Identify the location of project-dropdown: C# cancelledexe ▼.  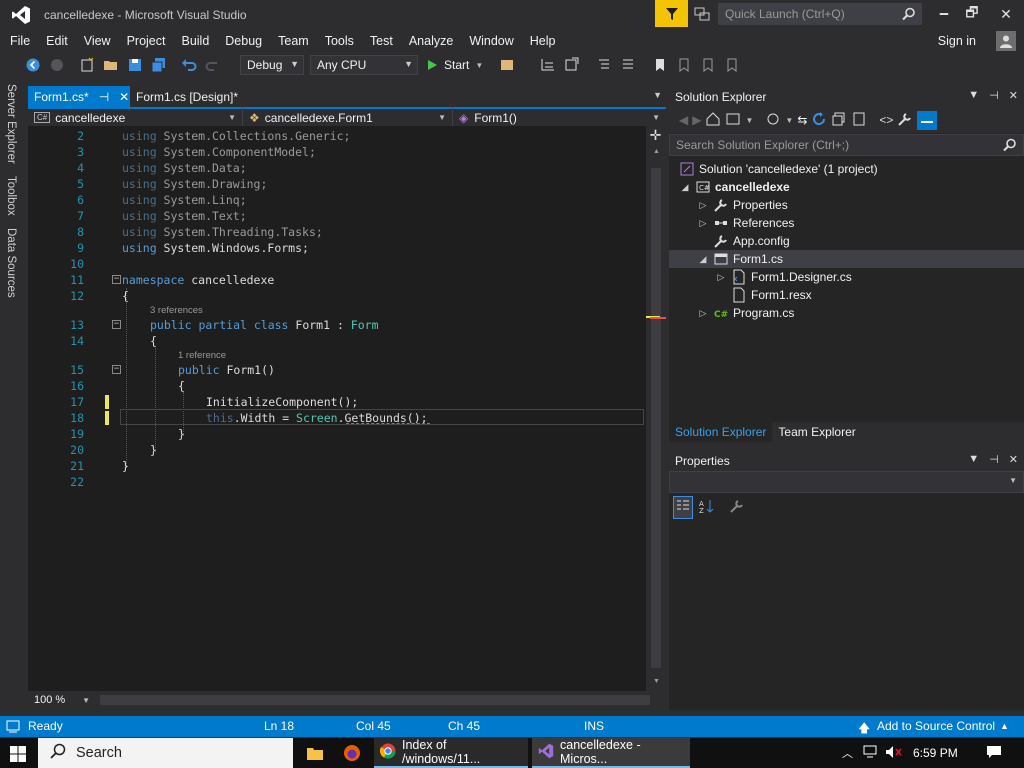
(135, 117).